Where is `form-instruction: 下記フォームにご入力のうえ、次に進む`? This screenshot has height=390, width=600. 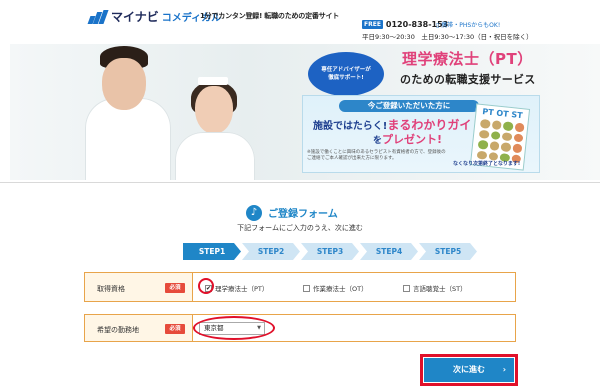
form-instruction: 下記フォームにご入力のうえ、次に進む is located at coordinates (300, 228).